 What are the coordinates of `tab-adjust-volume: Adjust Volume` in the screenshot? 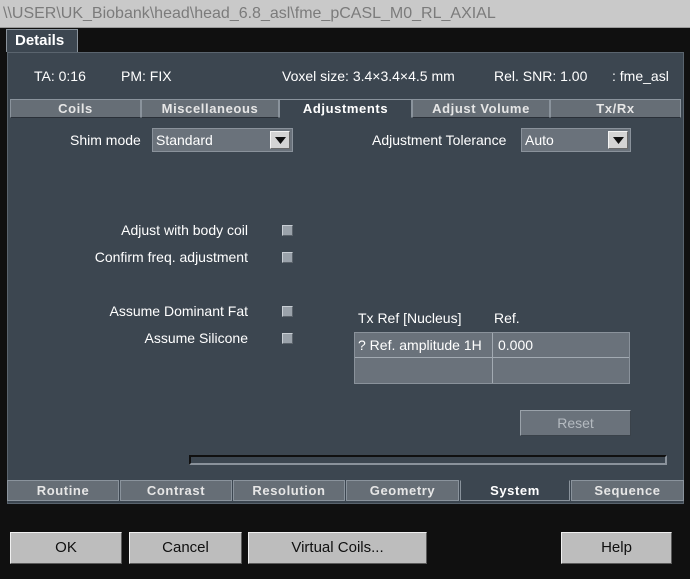 It's located at (481, 108).